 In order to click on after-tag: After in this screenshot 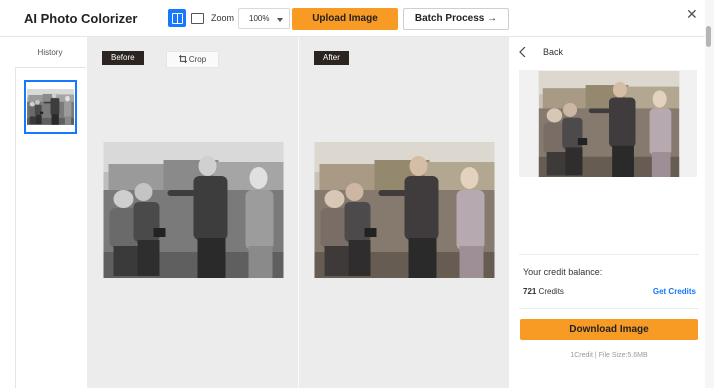, I will do `click(331, 58)`.